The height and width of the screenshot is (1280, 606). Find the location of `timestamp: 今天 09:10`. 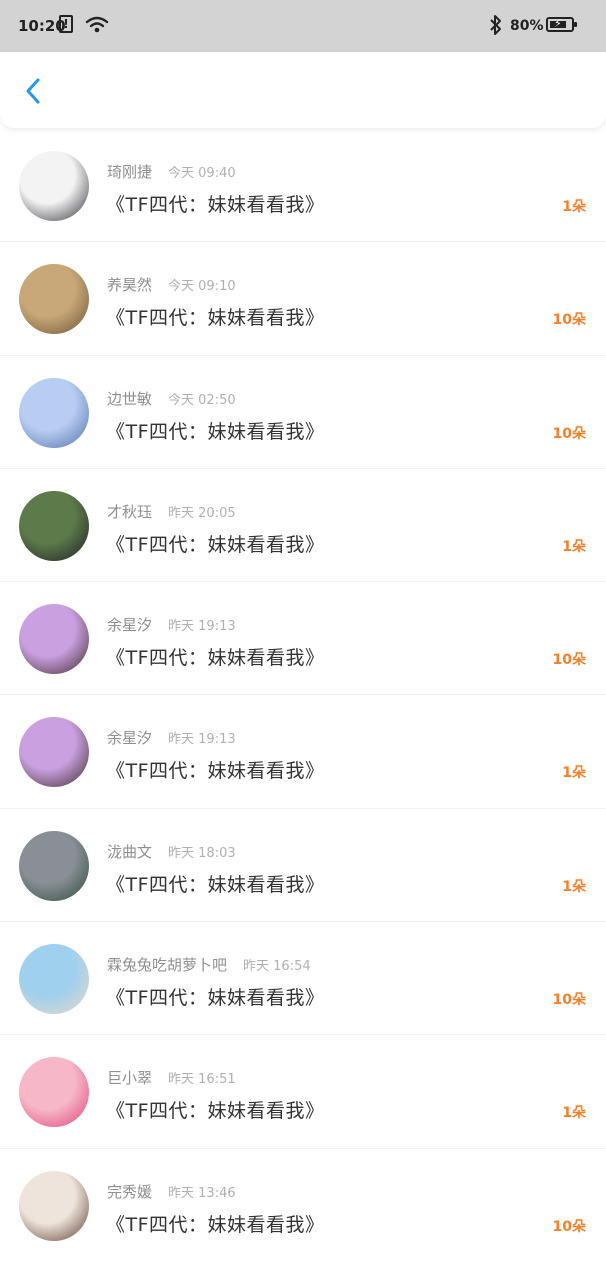

timestamp: 今天 09:10 is located at coordinates (202, 287).